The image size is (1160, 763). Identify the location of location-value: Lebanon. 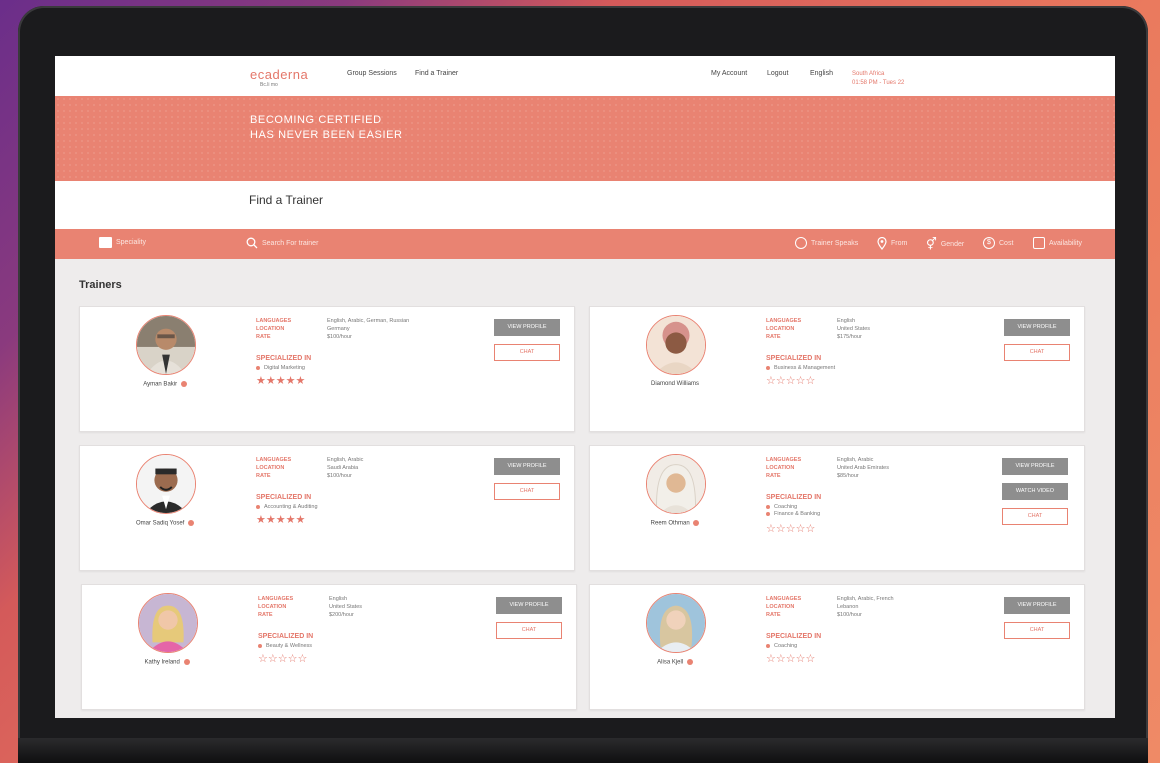
(848, 607).